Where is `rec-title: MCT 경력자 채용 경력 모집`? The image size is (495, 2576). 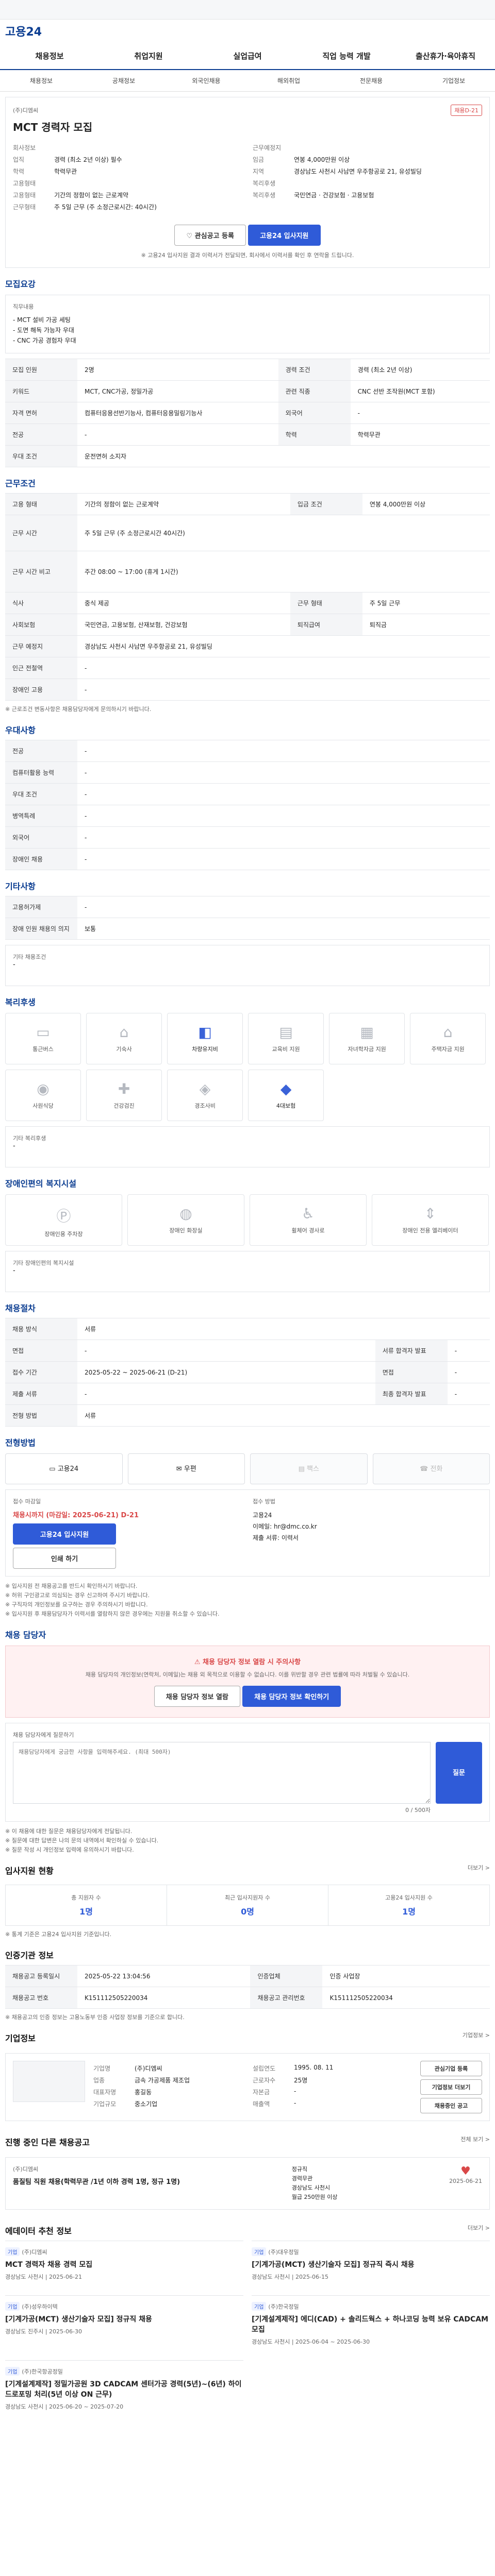
rec-title: MCT 경력자 채용 경력 모집 is located at coordinates (124, 2264).